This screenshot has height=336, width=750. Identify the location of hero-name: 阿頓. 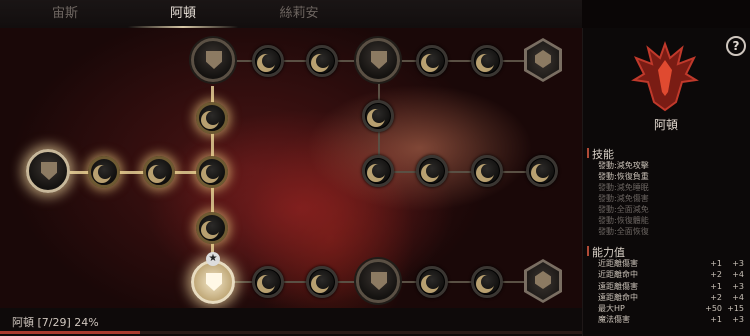
(665, 125).